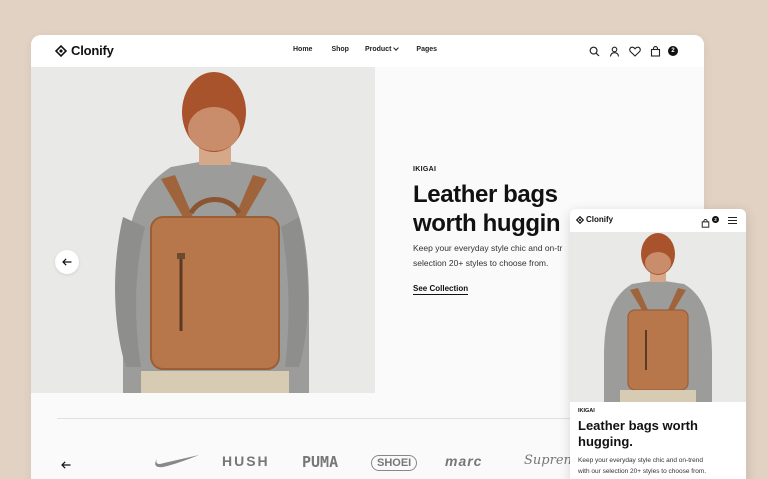  I want to click on mobile-hero-image, so click(658, 317).